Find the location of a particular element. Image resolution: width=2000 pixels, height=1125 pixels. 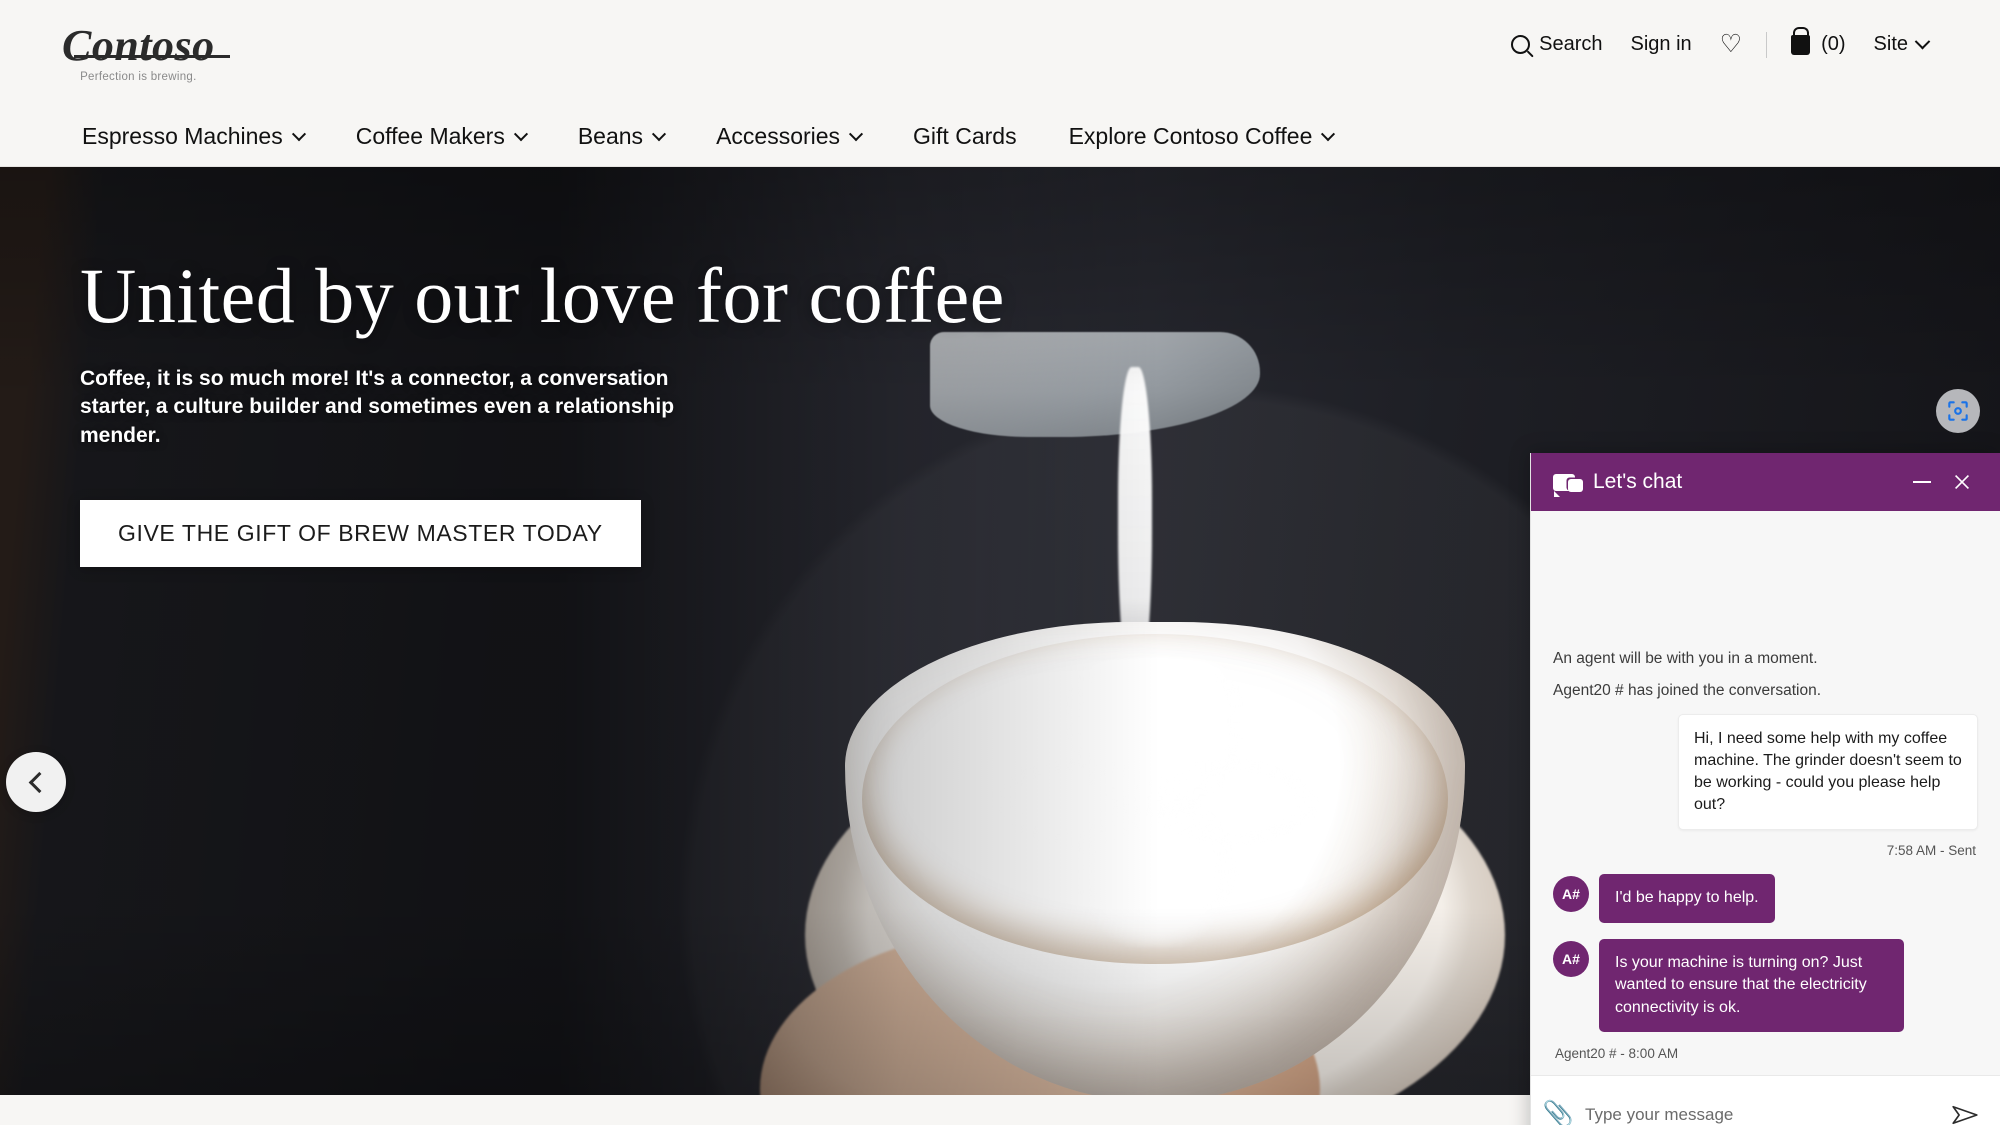

chat-close-button is located at coordinates (1962, 482).